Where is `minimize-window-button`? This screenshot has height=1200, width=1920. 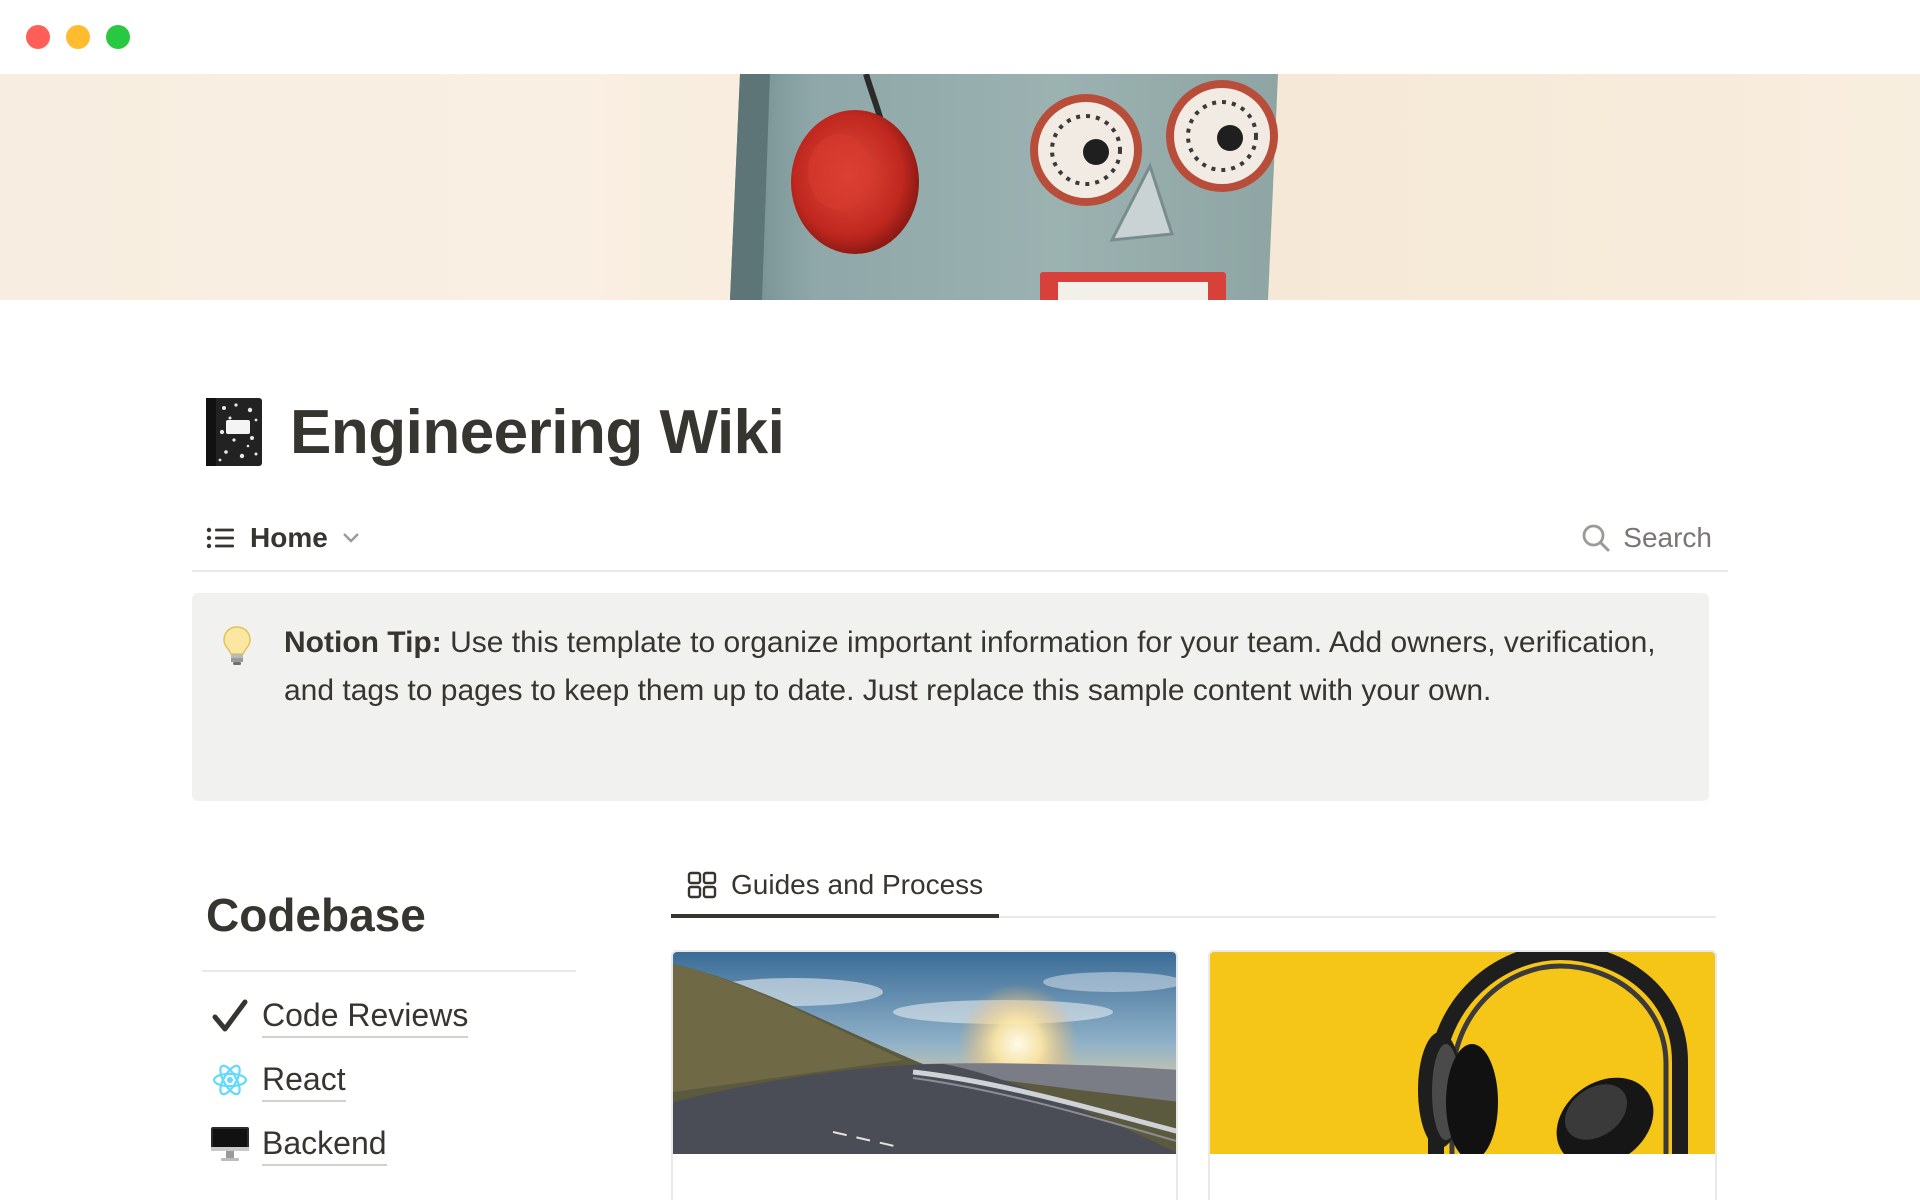 minimize-window-button is located at coordinates (78, 37).